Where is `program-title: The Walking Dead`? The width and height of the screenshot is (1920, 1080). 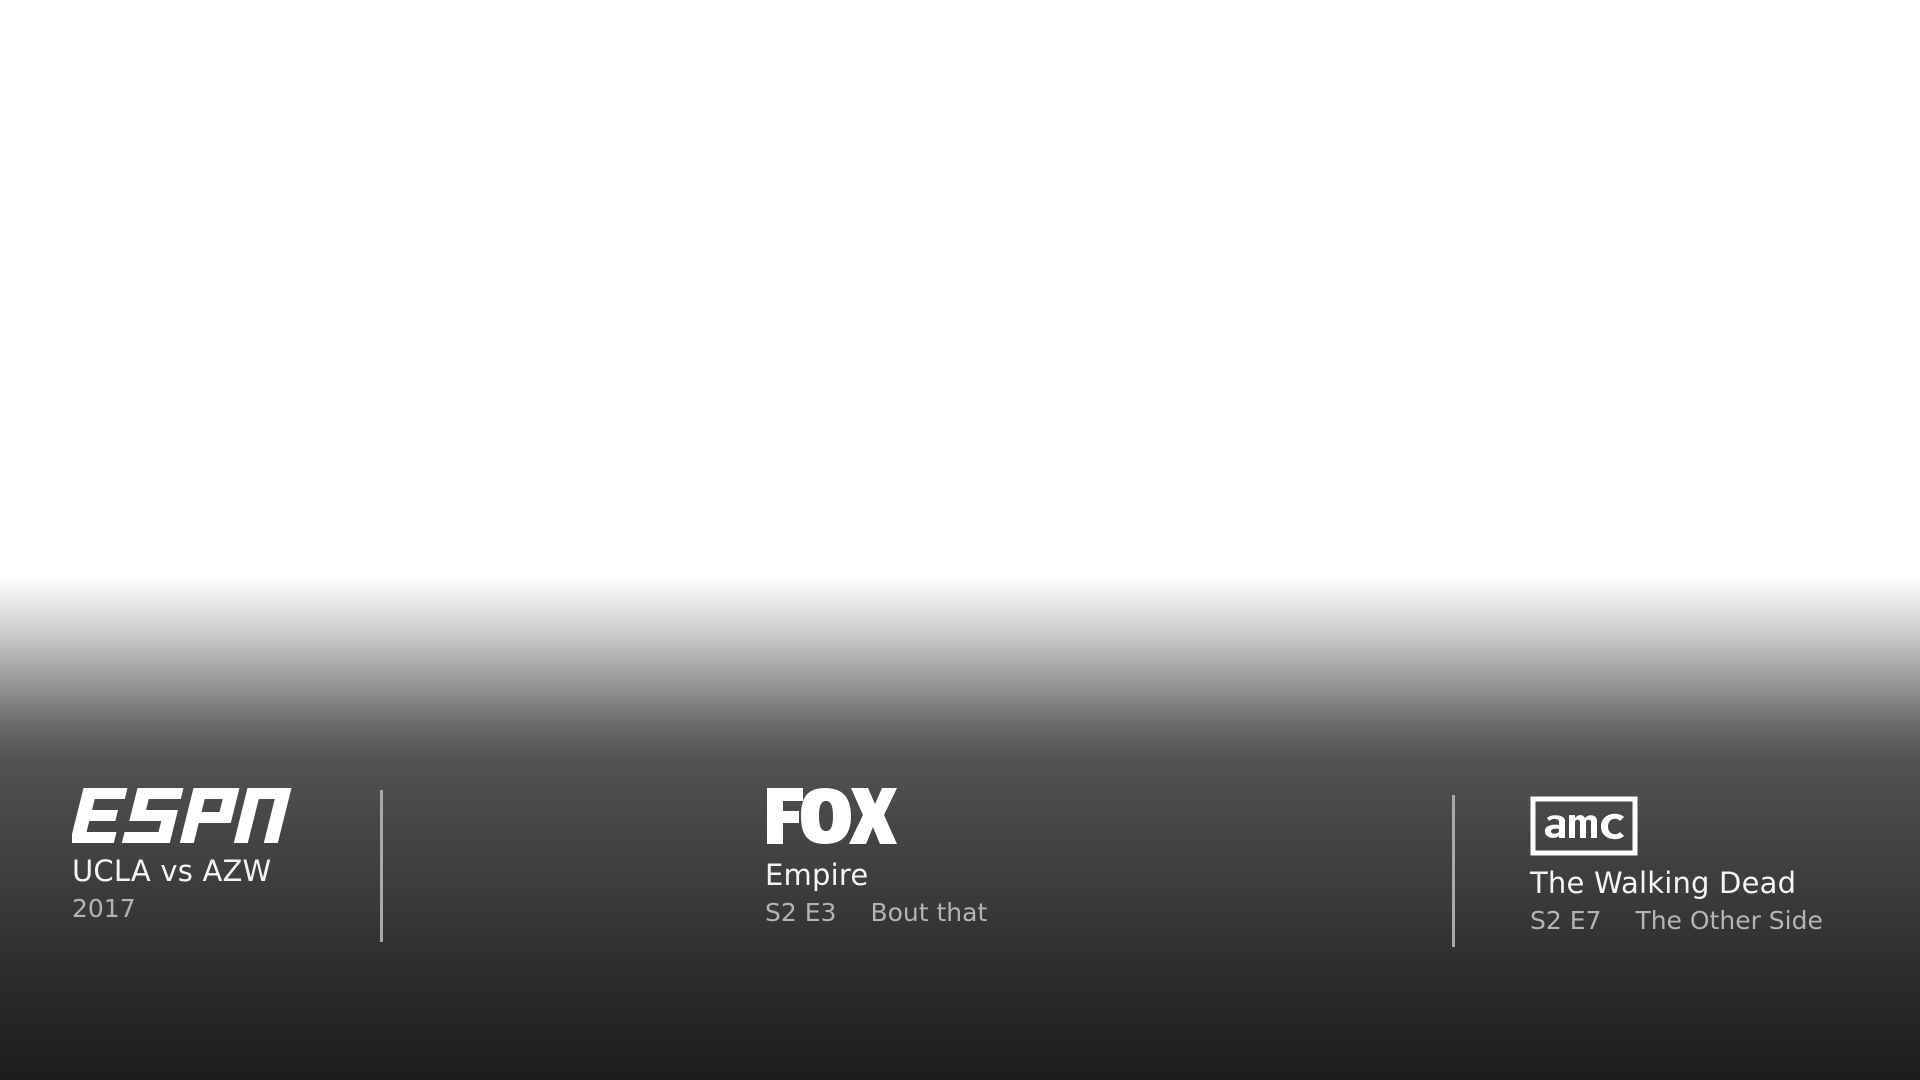
program-title: The Walking Dead is located at coordinates (1663, 883).